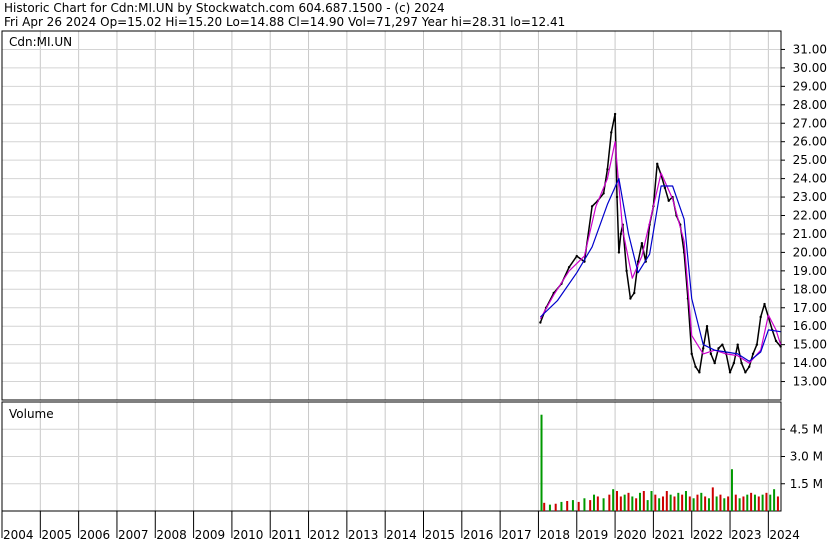  Describe the element at coordinates (593, 535) in the screenshot. I see `x-tick-label: 2019` at that location.